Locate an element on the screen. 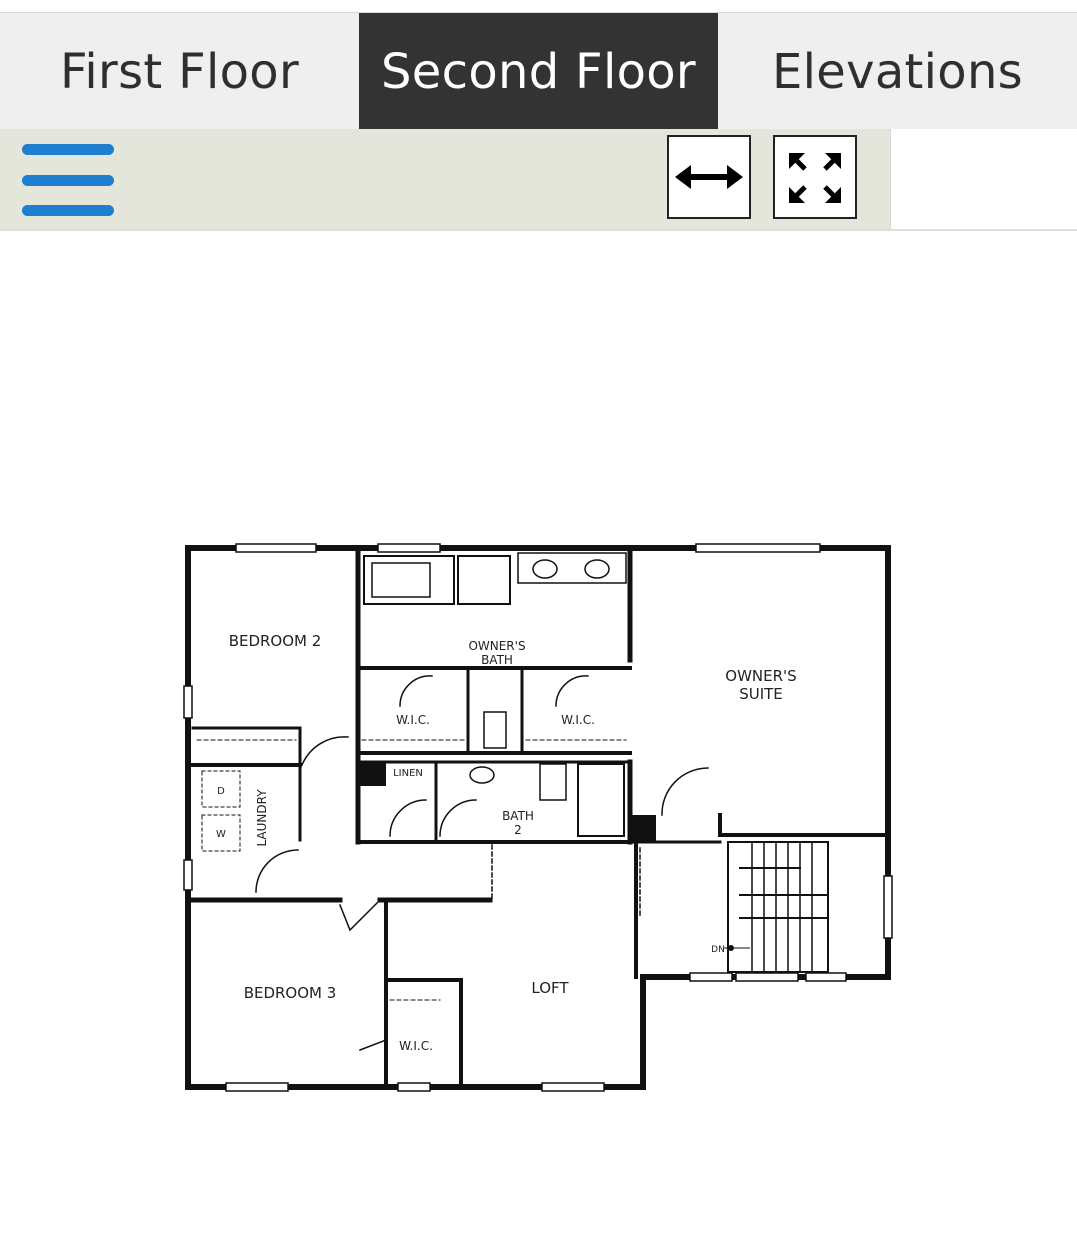 This screenshot has height=1257, width=1077. room-label-wic-small: W.I.C. is located at coordinates (416, 1046).